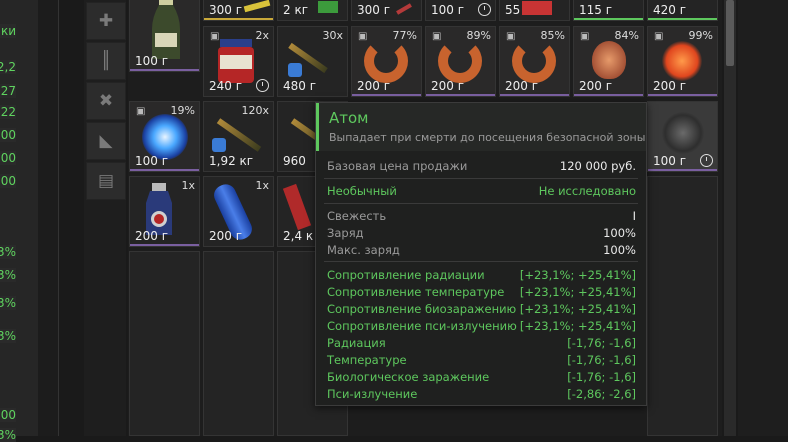 This screenshot has width=788, height=442. I want to click on inventory-slot: 55, so click(534, 10).